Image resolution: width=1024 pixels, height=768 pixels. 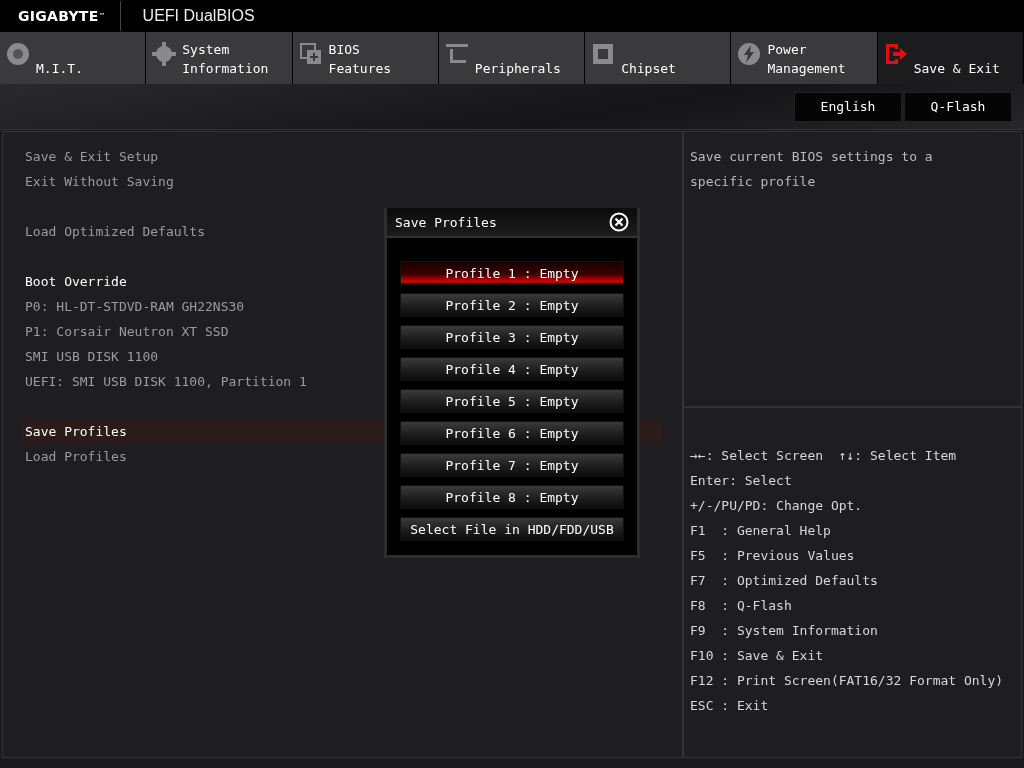 I want to click on menu-item: P1: Corsair Neutron XT SSD, so click(x=126, y=331).